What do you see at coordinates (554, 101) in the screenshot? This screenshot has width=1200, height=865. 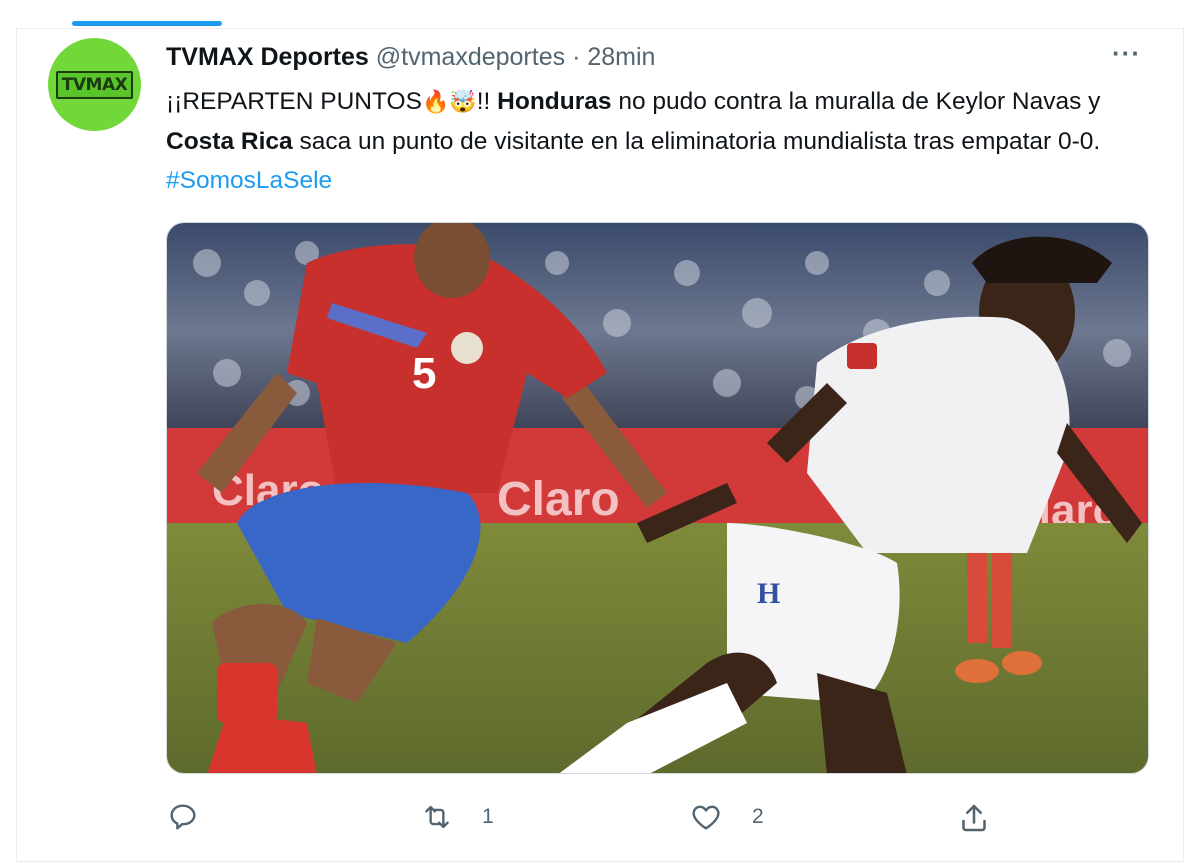 I see `text-bold: Honduras` at bounding box center [554, 101].